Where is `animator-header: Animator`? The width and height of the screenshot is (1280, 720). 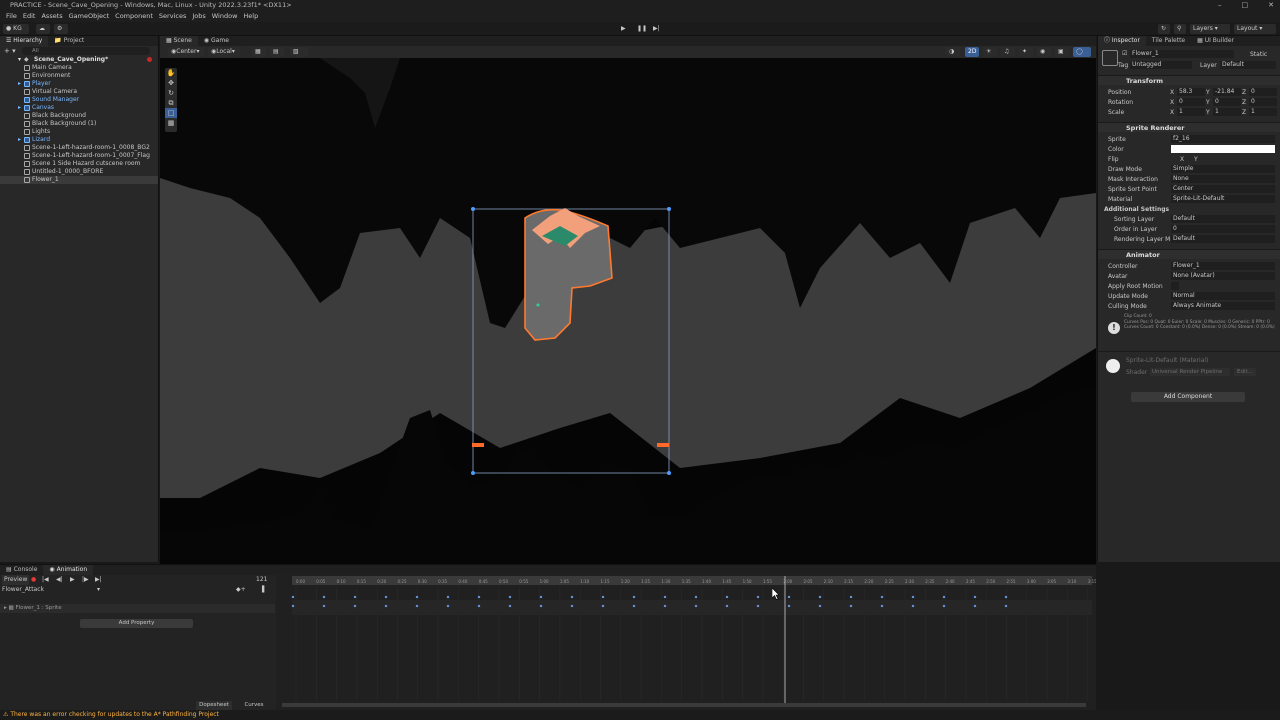
animator-header: Animator is located at coordinates (1189, 254).